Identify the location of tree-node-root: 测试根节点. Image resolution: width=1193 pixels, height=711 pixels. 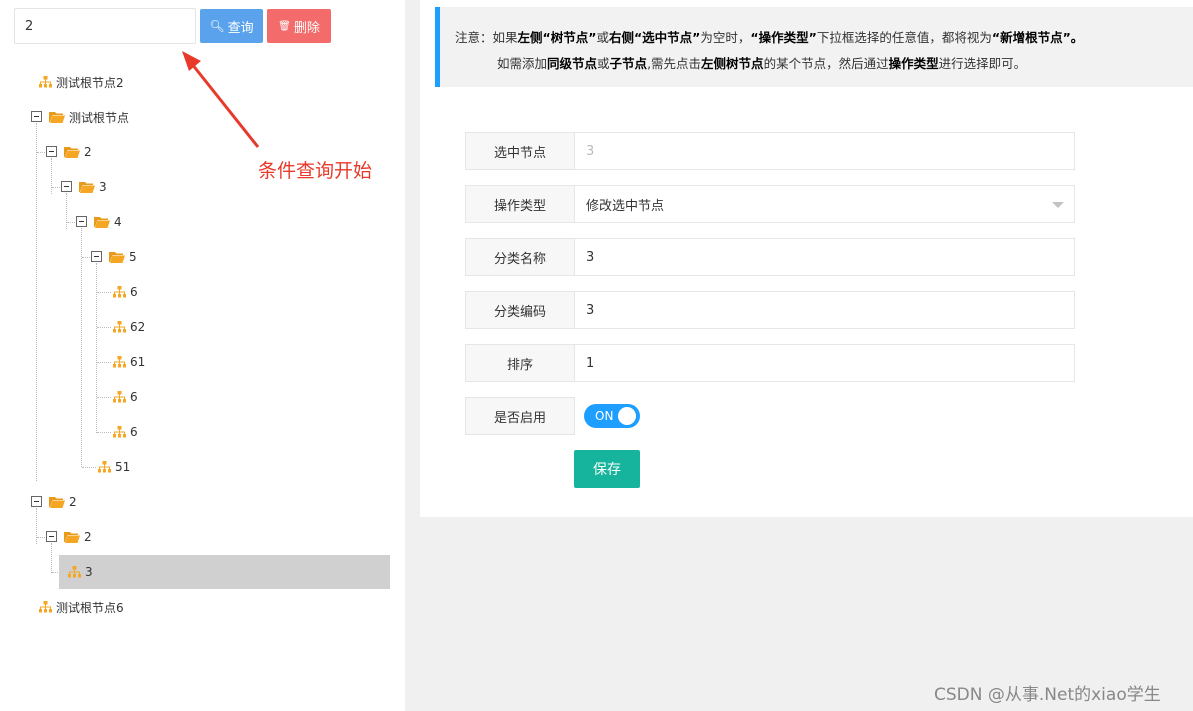
(89, 117).